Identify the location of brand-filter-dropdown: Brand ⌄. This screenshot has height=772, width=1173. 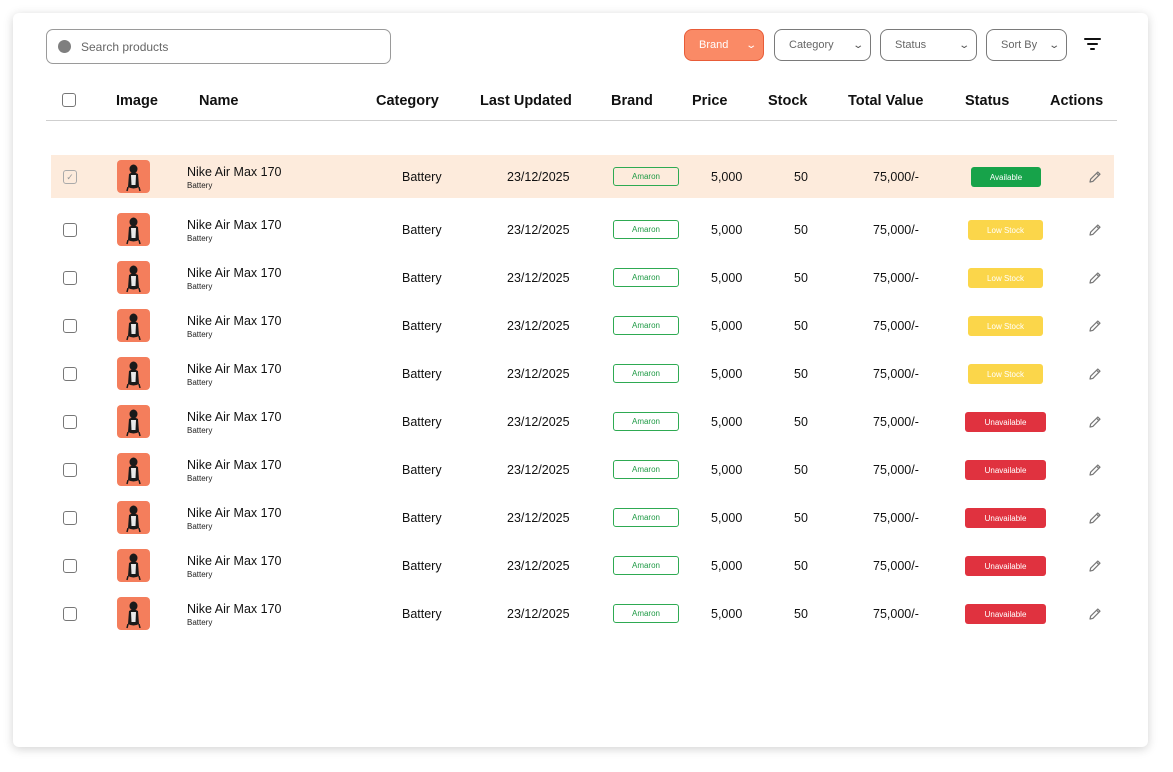
(724, 45).